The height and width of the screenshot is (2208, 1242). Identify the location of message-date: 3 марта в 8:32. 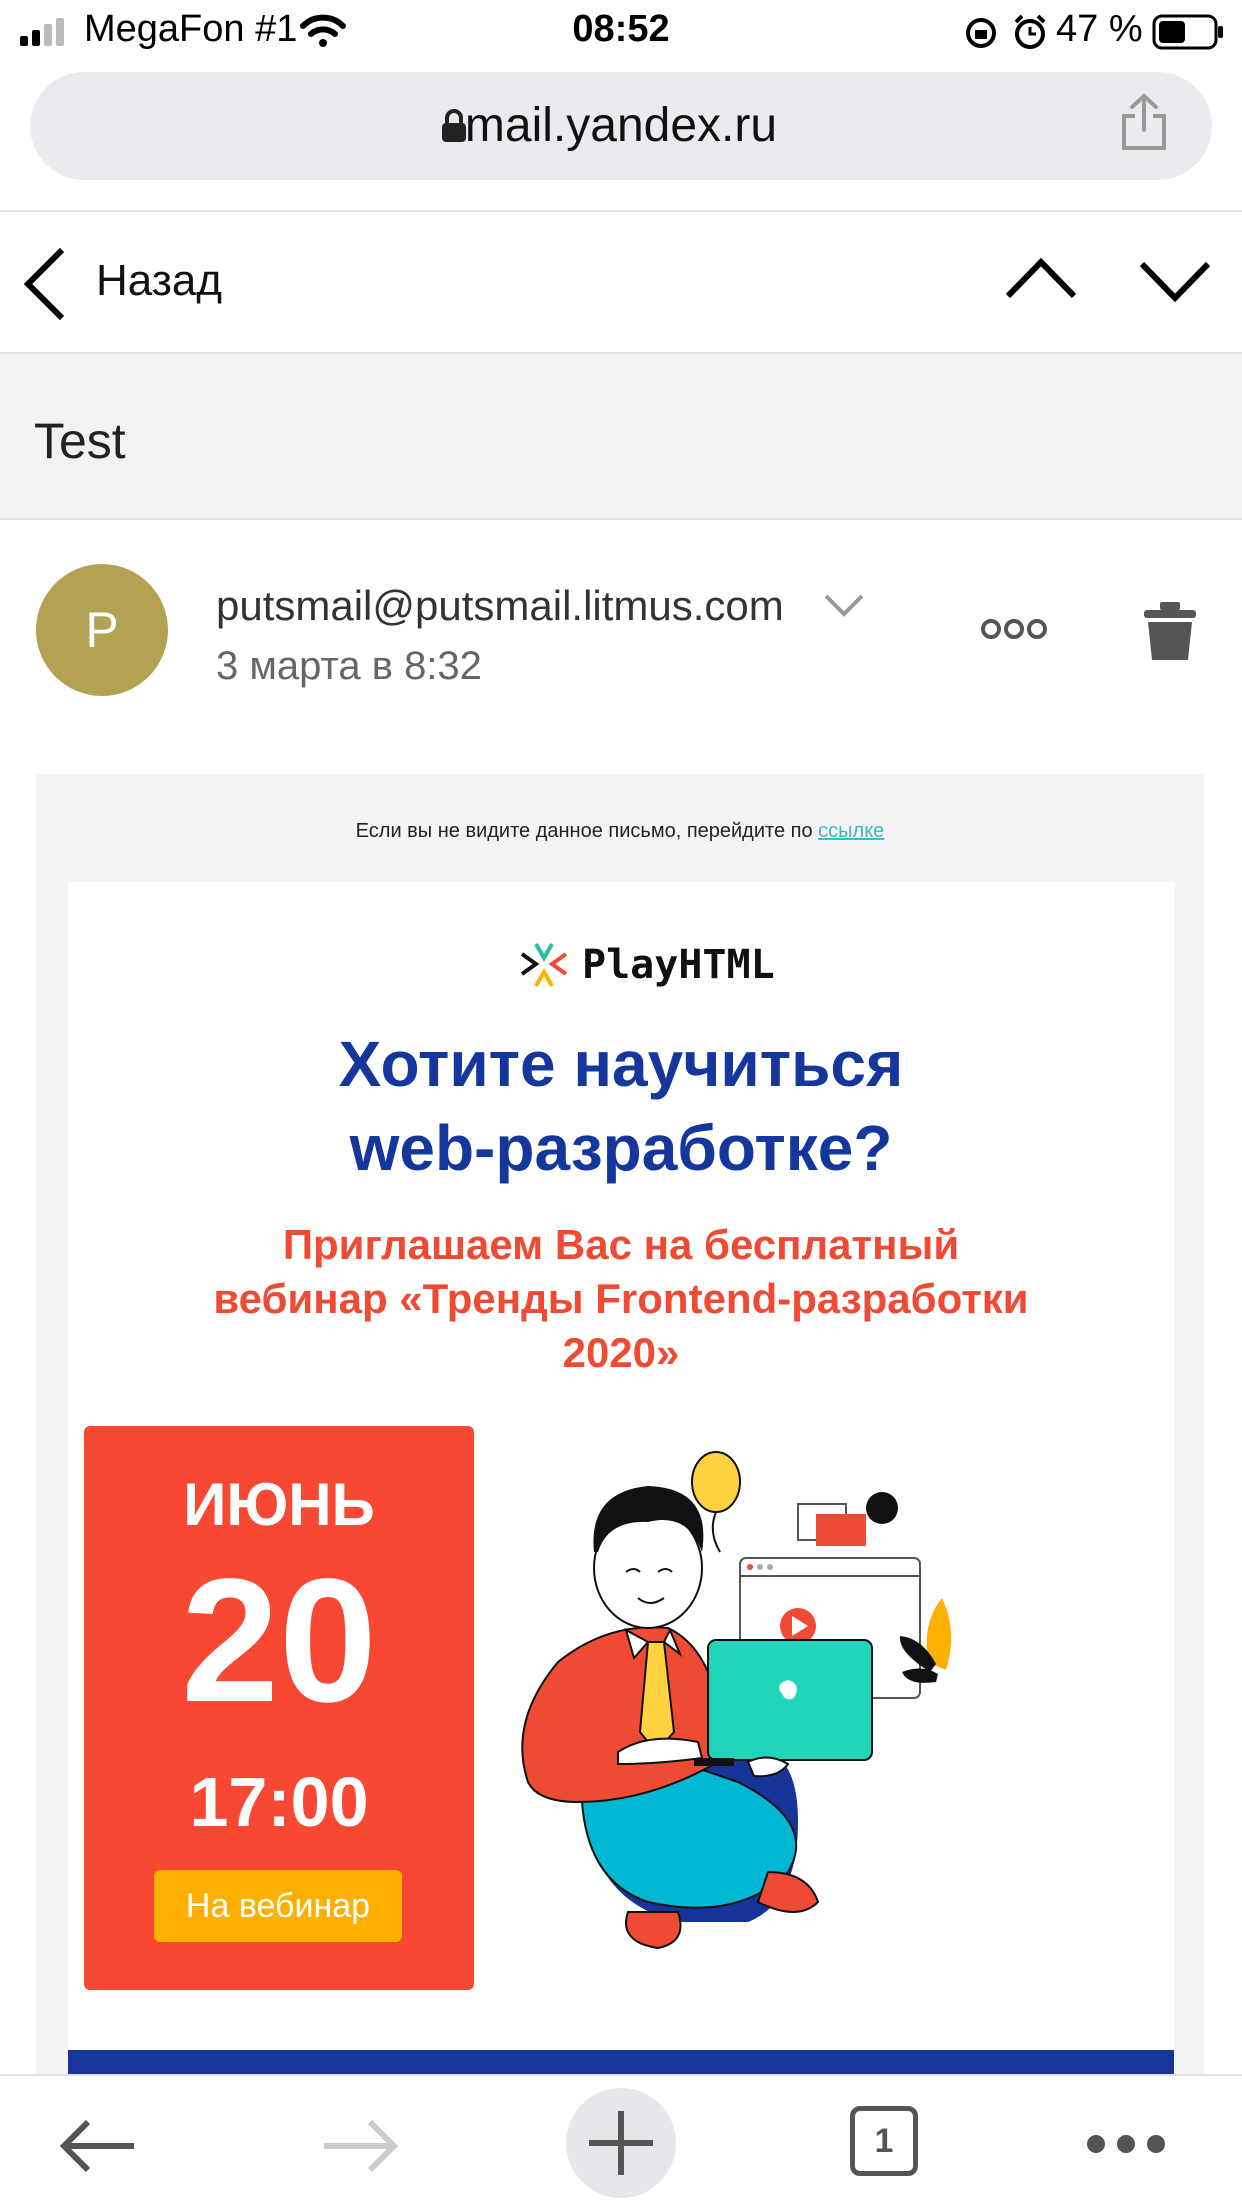
(349, 666).